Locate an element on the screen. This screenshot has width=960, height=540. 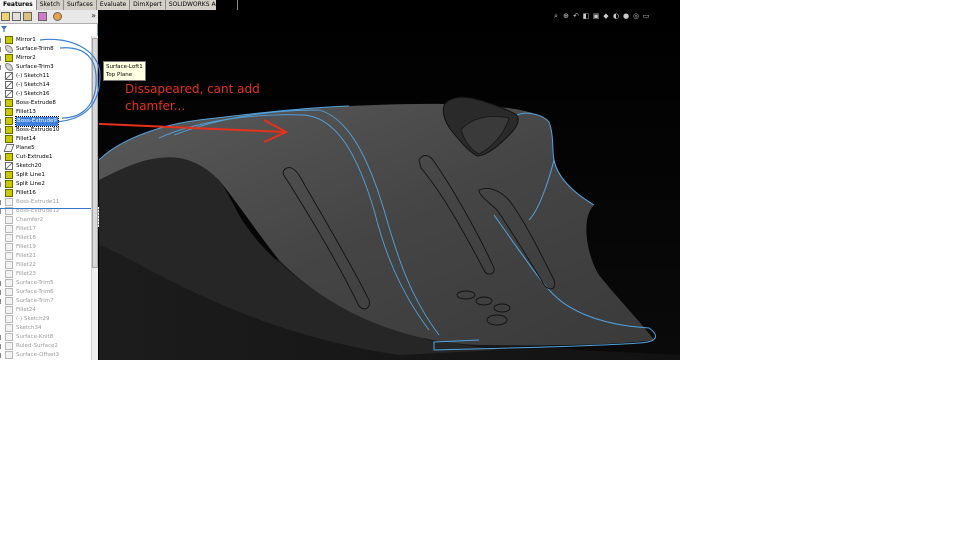
tree-item-label: Fillet23 is located at coordinates (26, 274).